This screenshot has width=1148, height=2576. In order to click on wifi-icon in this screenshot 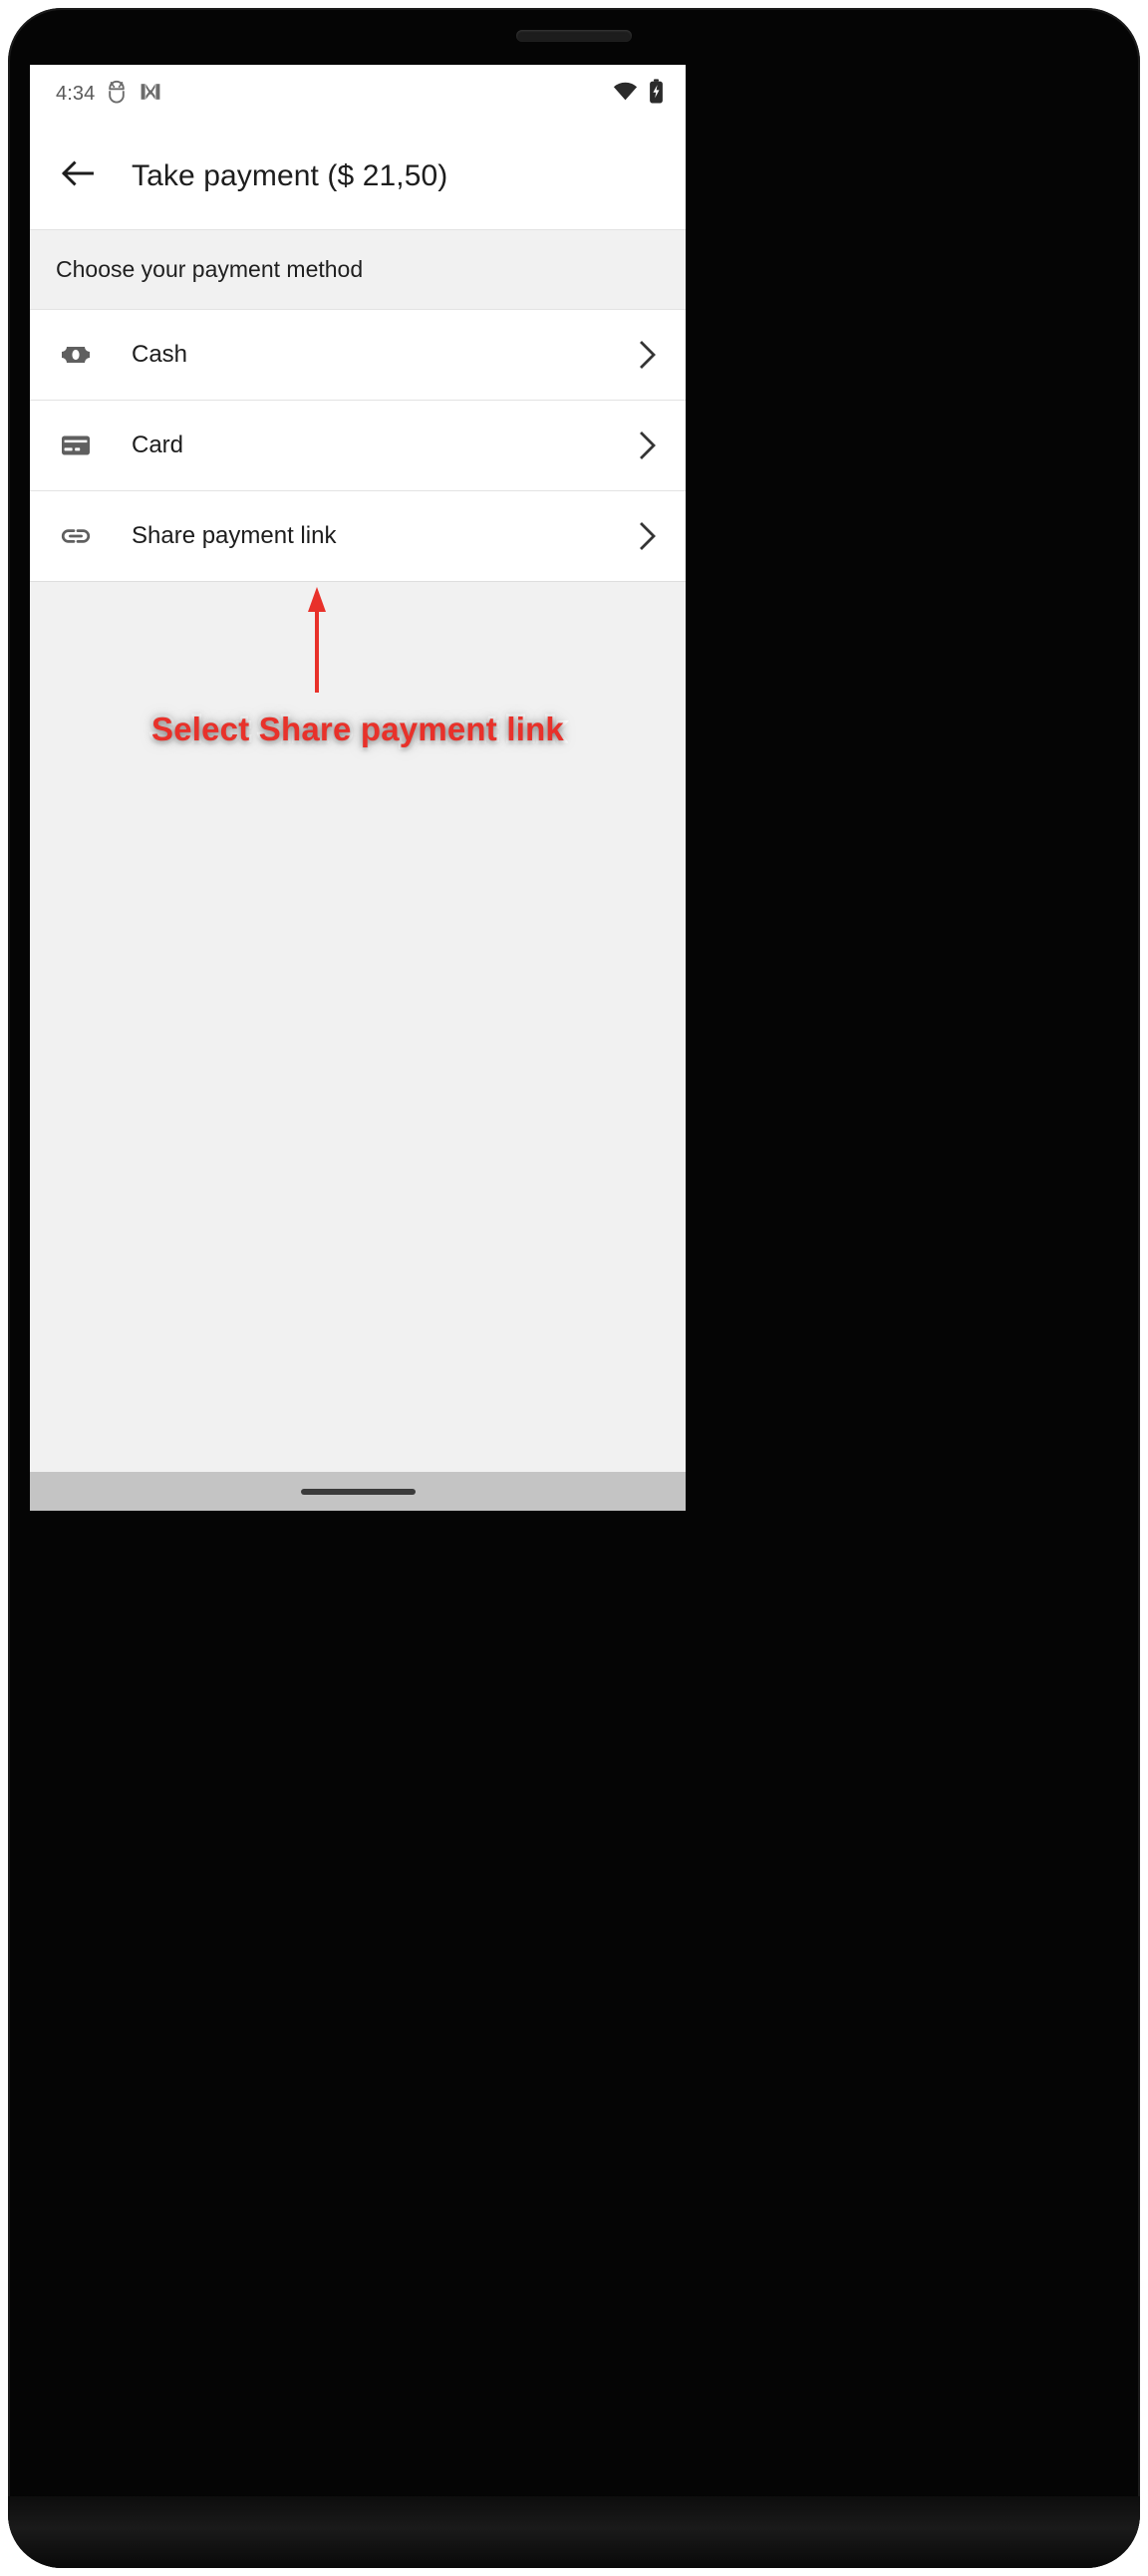, I will do `click(625, 94)`.